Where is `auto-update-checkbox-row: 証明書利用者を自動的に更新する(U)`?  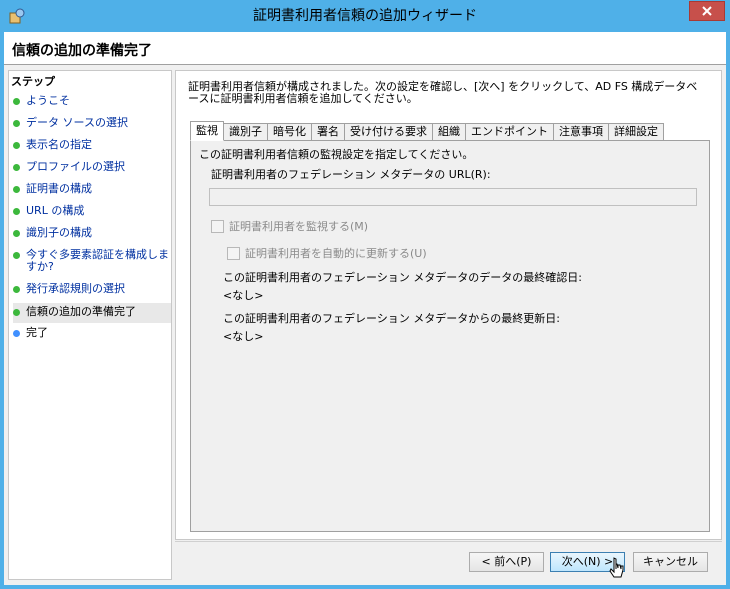
auto-update-checkbox-row: 証明書利用者を自動的に更新する(U) is located at coordinates (327, 253).